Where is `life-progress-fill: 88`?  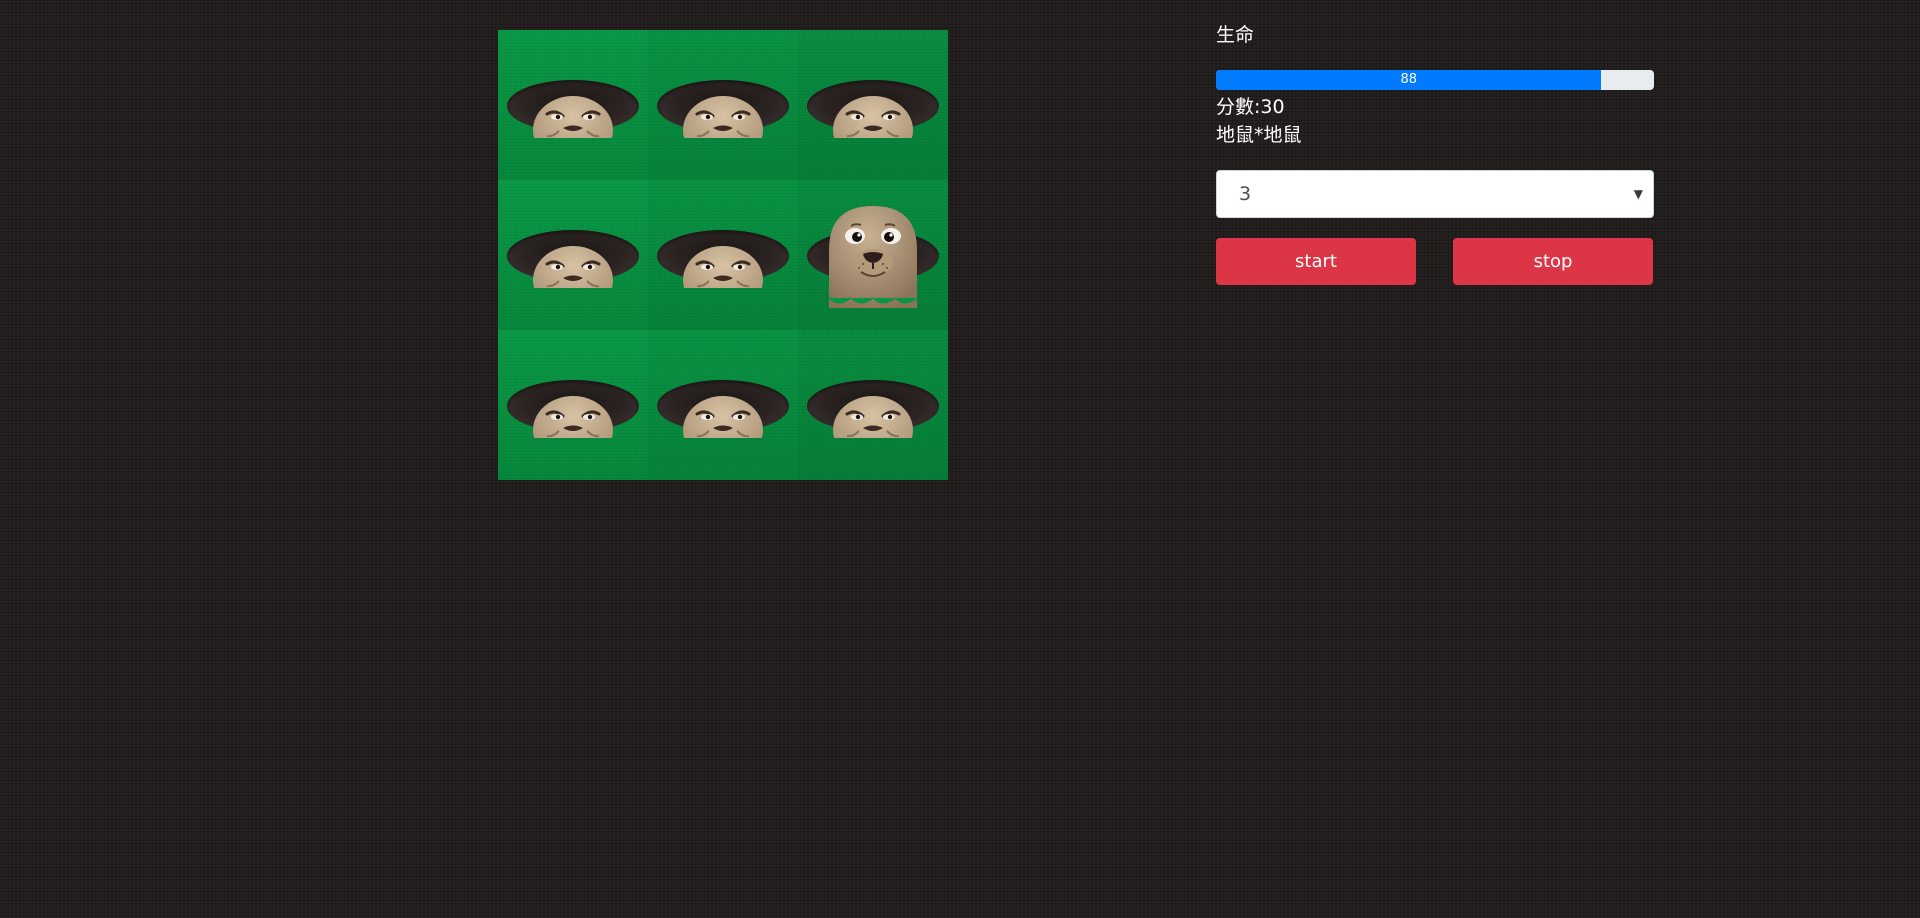
life-progress-fill: 88 is located at coordinates (1409, 80).